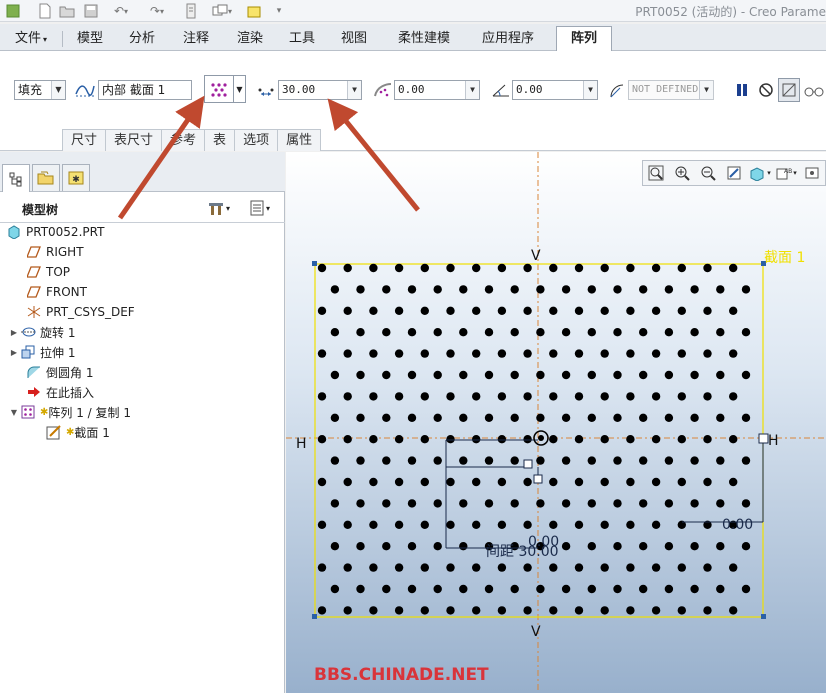 The width and height of the screenshot is (826, 693). I want to click on folder-browser-tab-icon, so click(46, 177).